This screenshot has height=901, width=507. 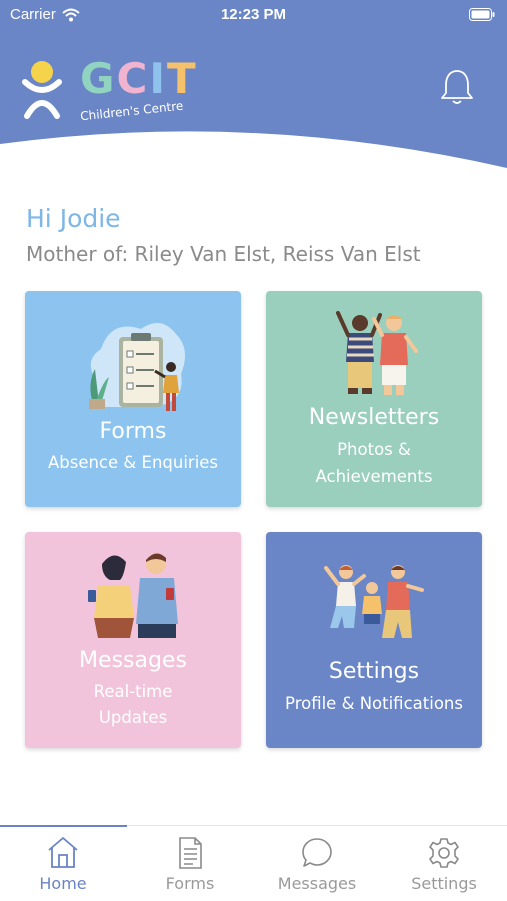 What do you see at coordinates (133, 717) in the screenshot?
I see `messages-tile-subtitle-line-2: Updates` at bounding box center [133, 717].